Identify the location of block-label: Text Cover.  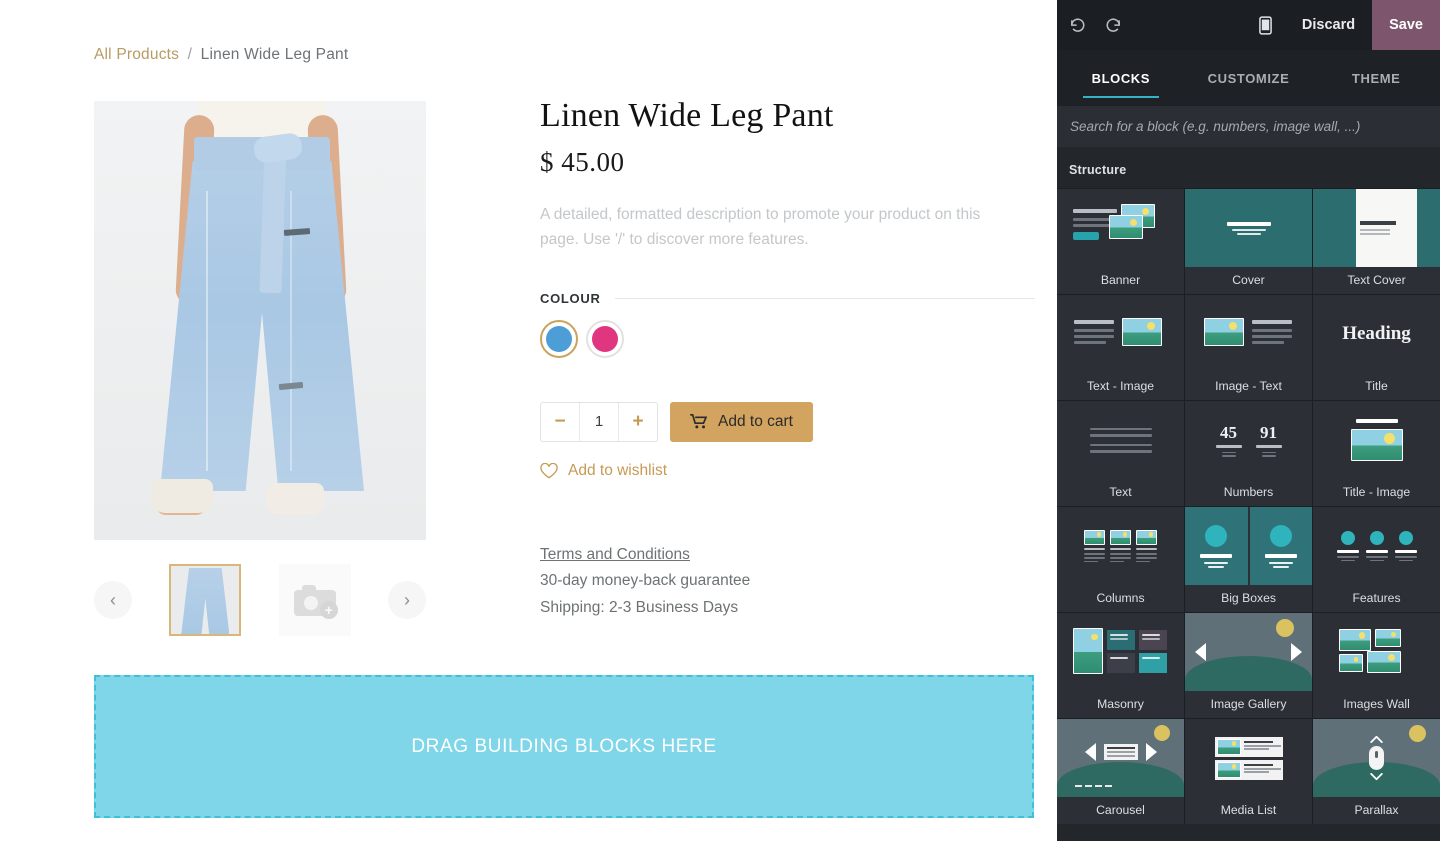
(1376, 280).